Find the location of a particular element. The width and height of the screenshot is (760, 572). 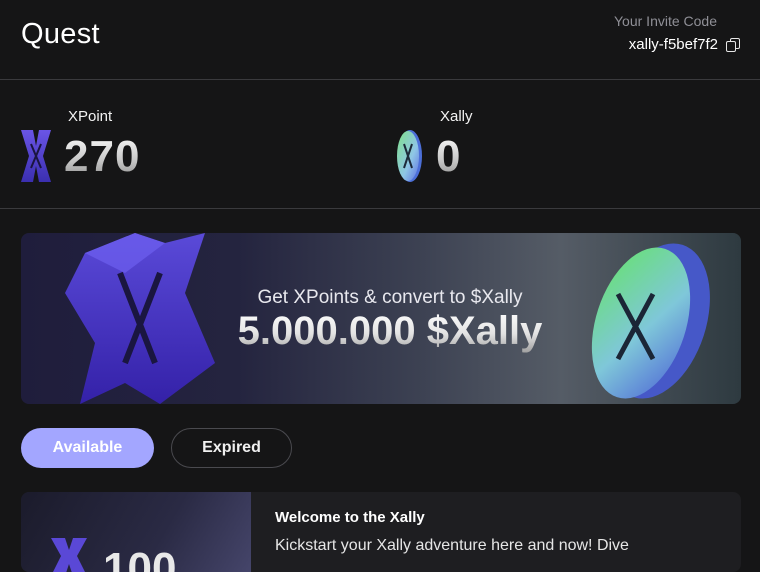

invite-code-label: Your Invite Code is located at coordinates (665, 21).